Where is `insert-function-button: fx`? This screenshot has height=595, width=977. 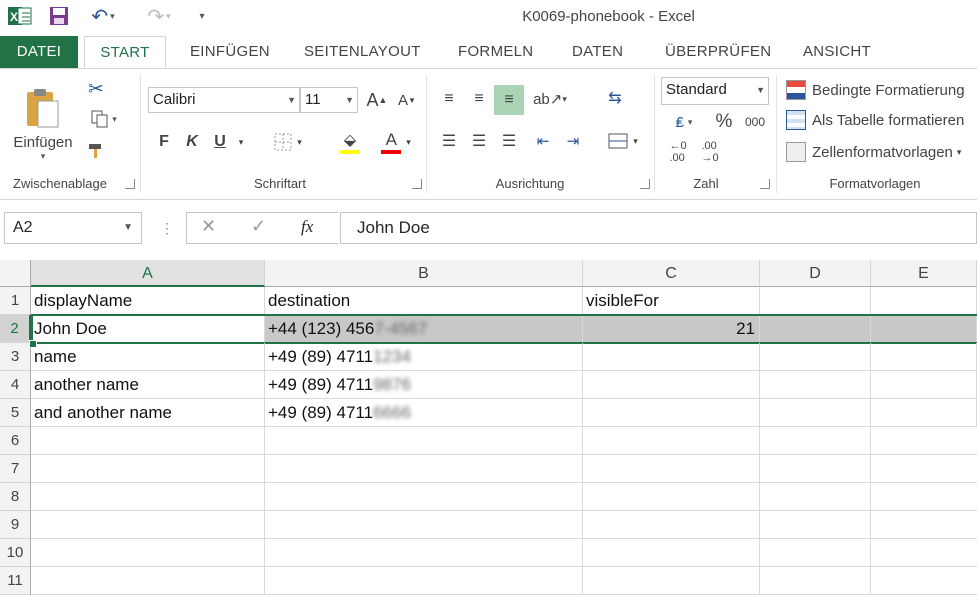 insert-function-button: fx is located at coordinates (307, 227).